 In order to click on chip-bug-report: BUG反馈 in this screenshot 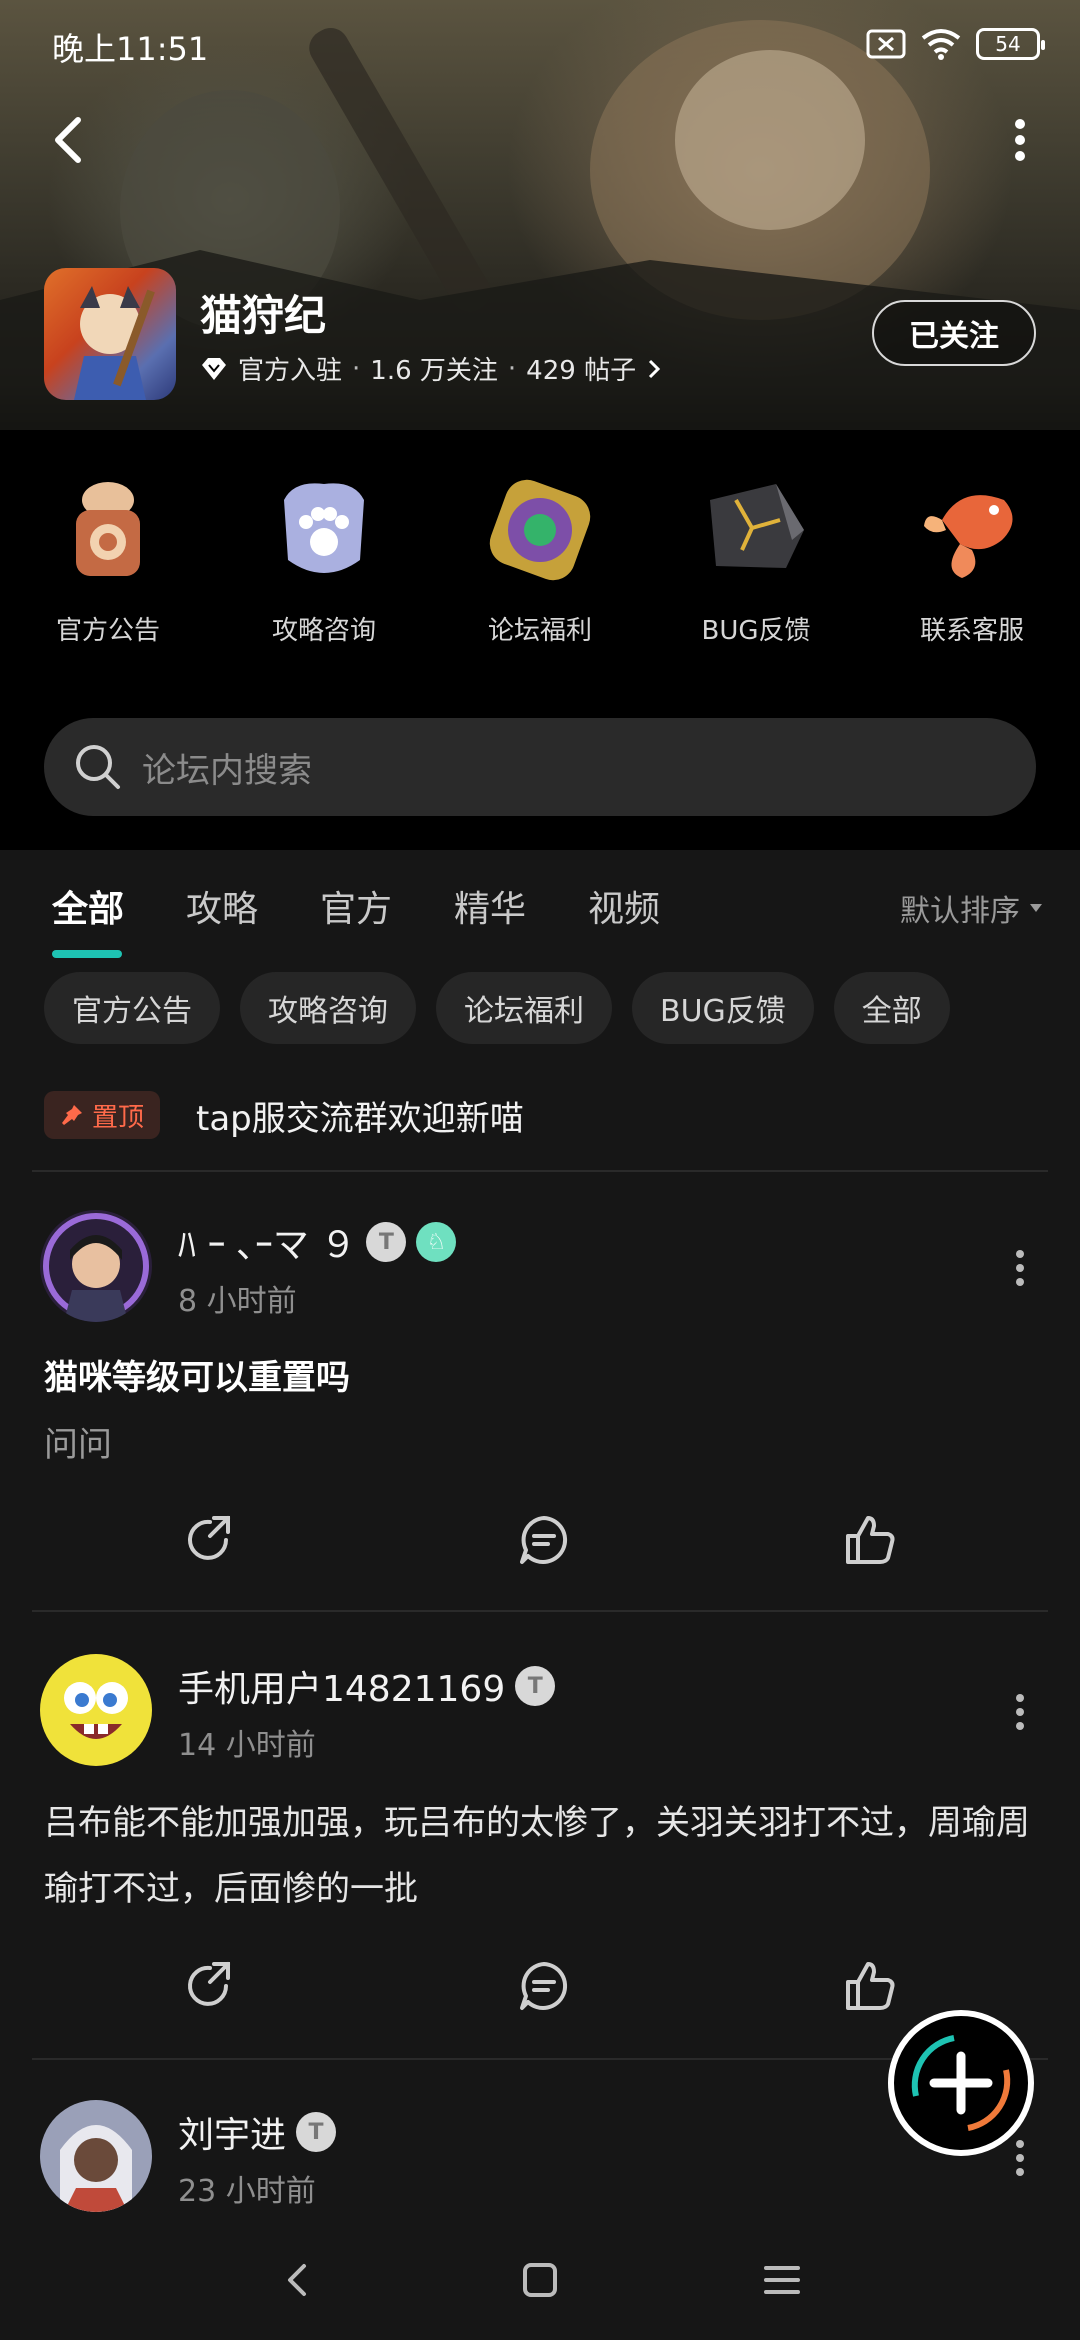, I will do `click(723, 1008)`.